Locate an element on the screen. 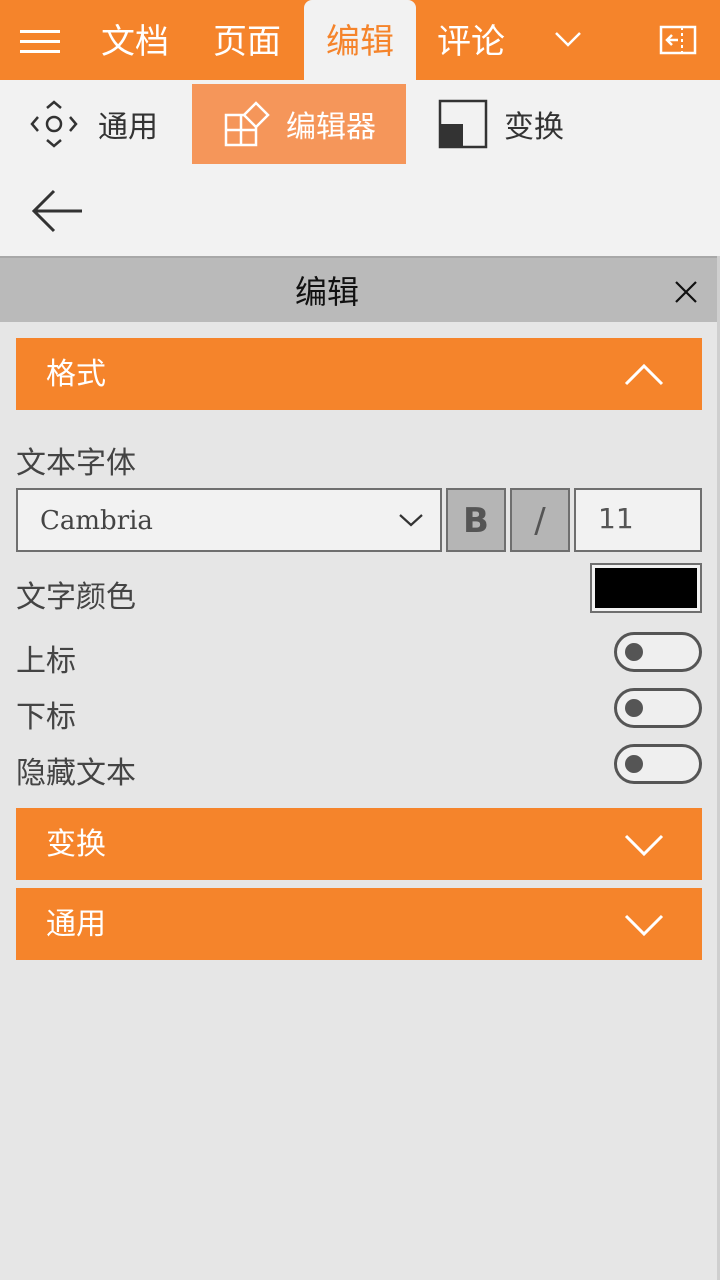 This screenshot has height=1280, width=720. superscript-toggle is located at coordinates (658, 652).